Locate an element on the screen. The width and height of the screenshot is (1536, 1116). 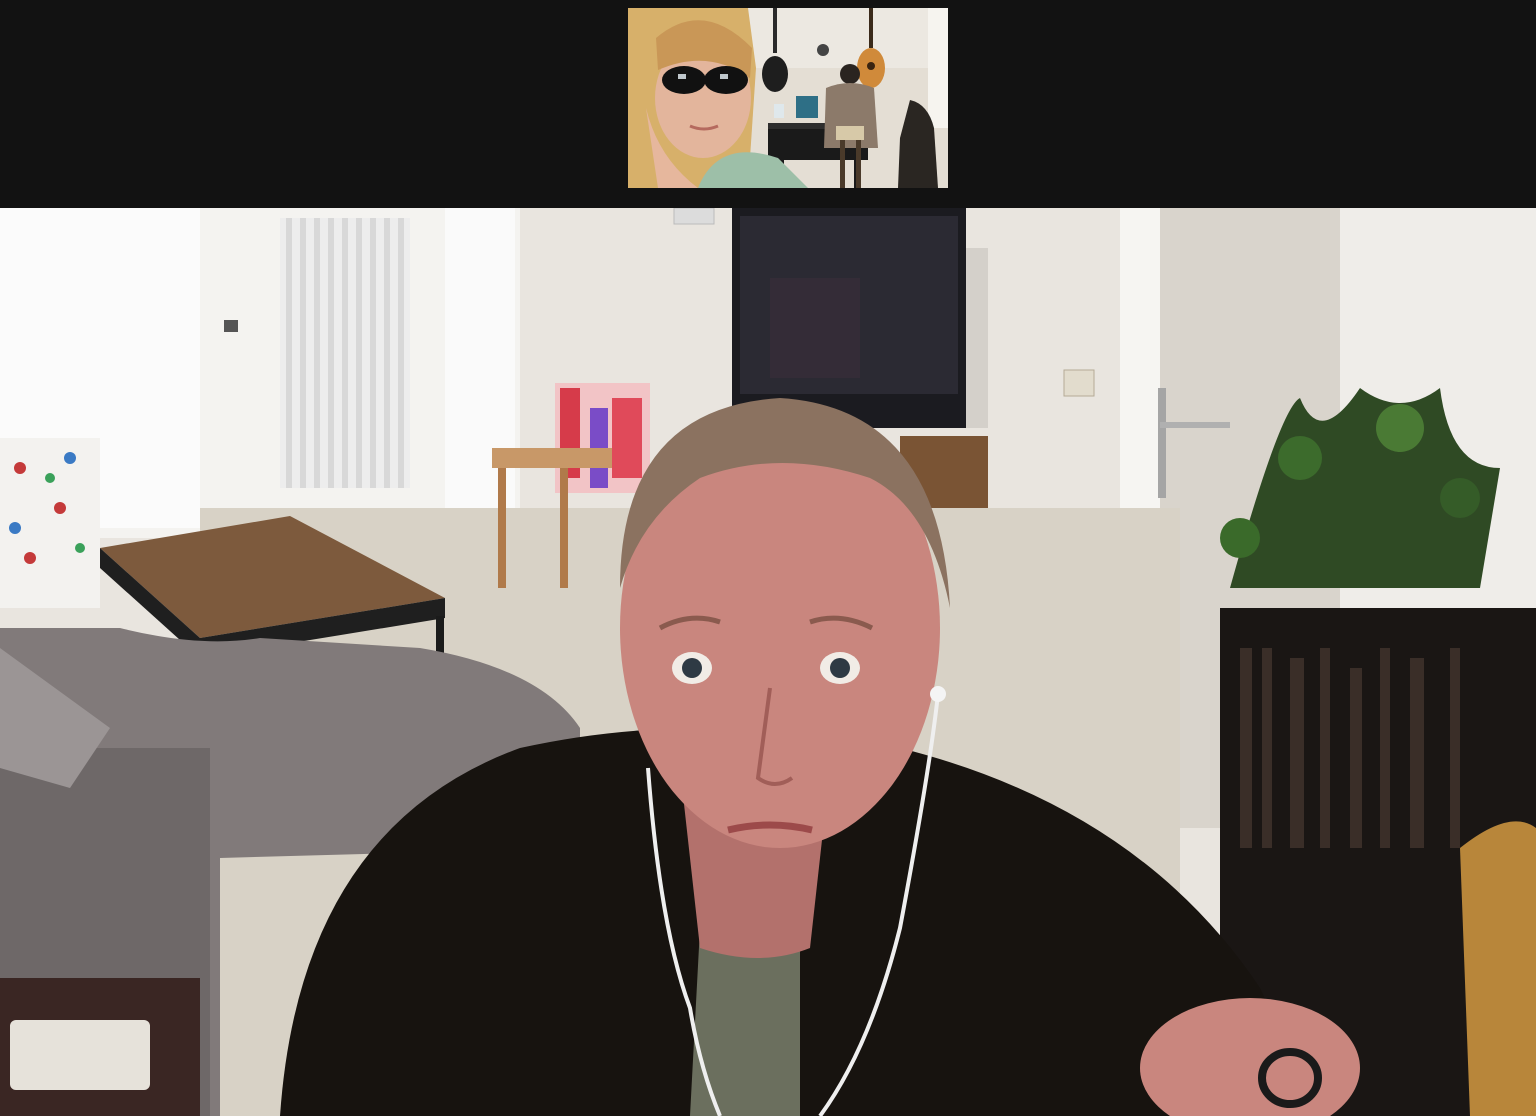
thumbnail-video-frame is located at coordinates (788, 98).